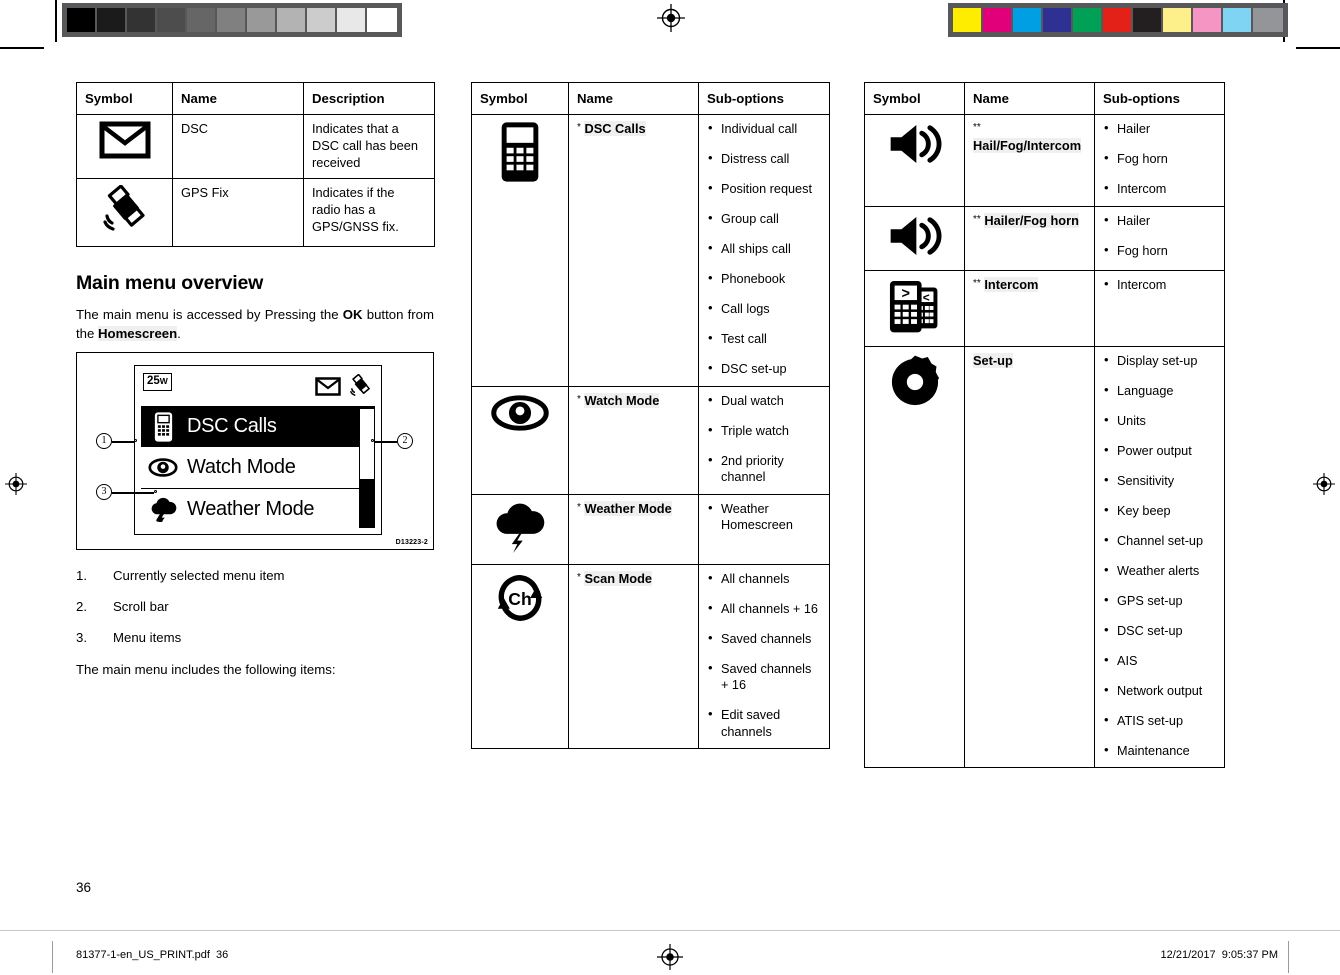 Image resolution: width=1340 pixels, height=975 pixels. What do you see at coordinates (764, 219) in the screenshot?
I see `list-item: Group call` at bounding box center [764, 219].